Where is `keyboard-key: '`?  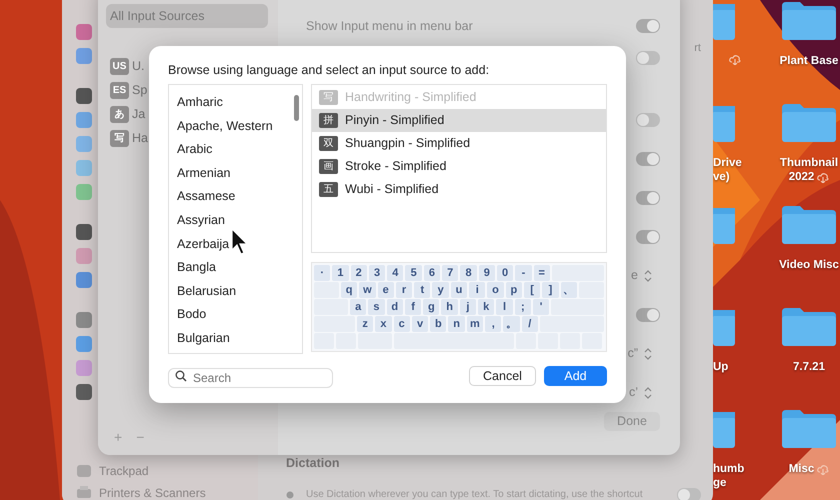
keyboard-key: ' is located at coordinates (541, 307).